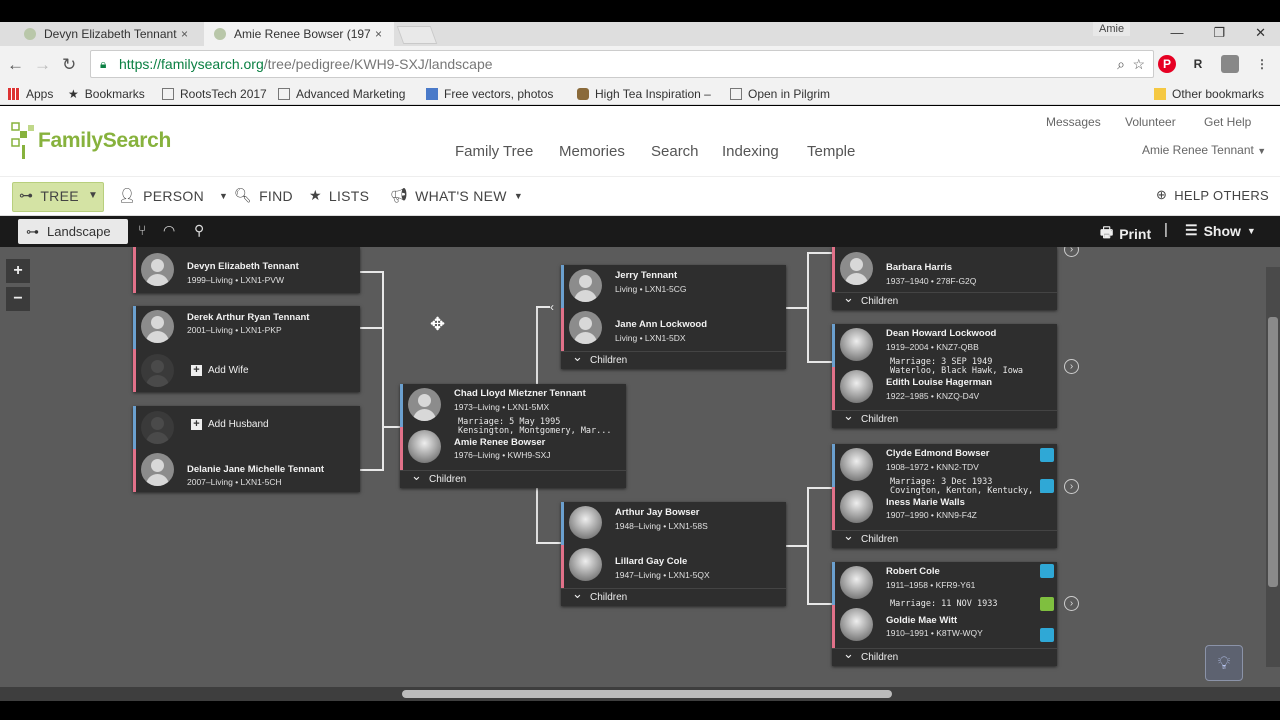 The height and width of the screenshot is (720, 1280). Describe the element at coordinates (73, 231) in the screenshot. I see `landscape-view-button: ⊶ Landscape` at that location.